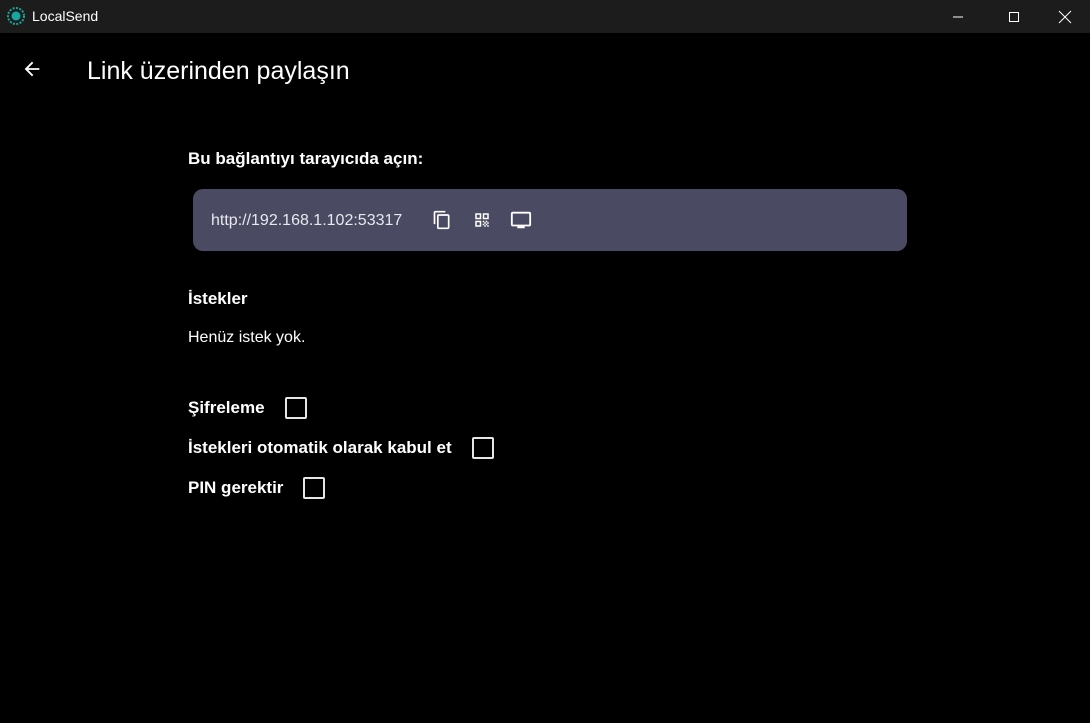 This screenshot has width=1090, height=723. I want to click on close-icon, so click(1065, 16).